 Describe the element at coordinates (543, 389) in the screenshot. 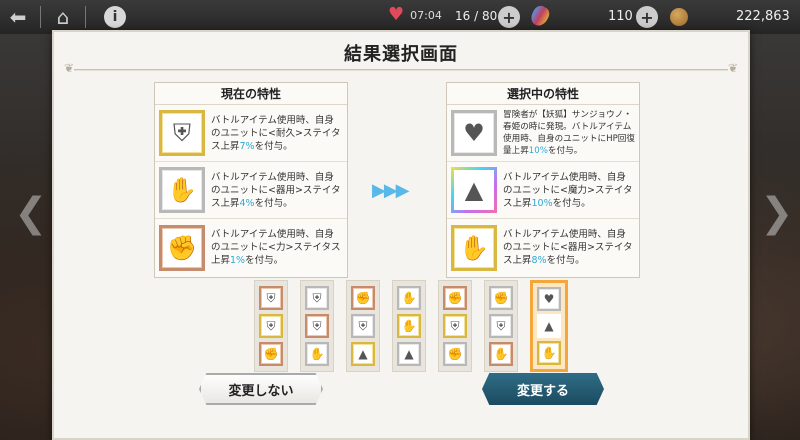

I see `confirm-button: 変更する` at that location.